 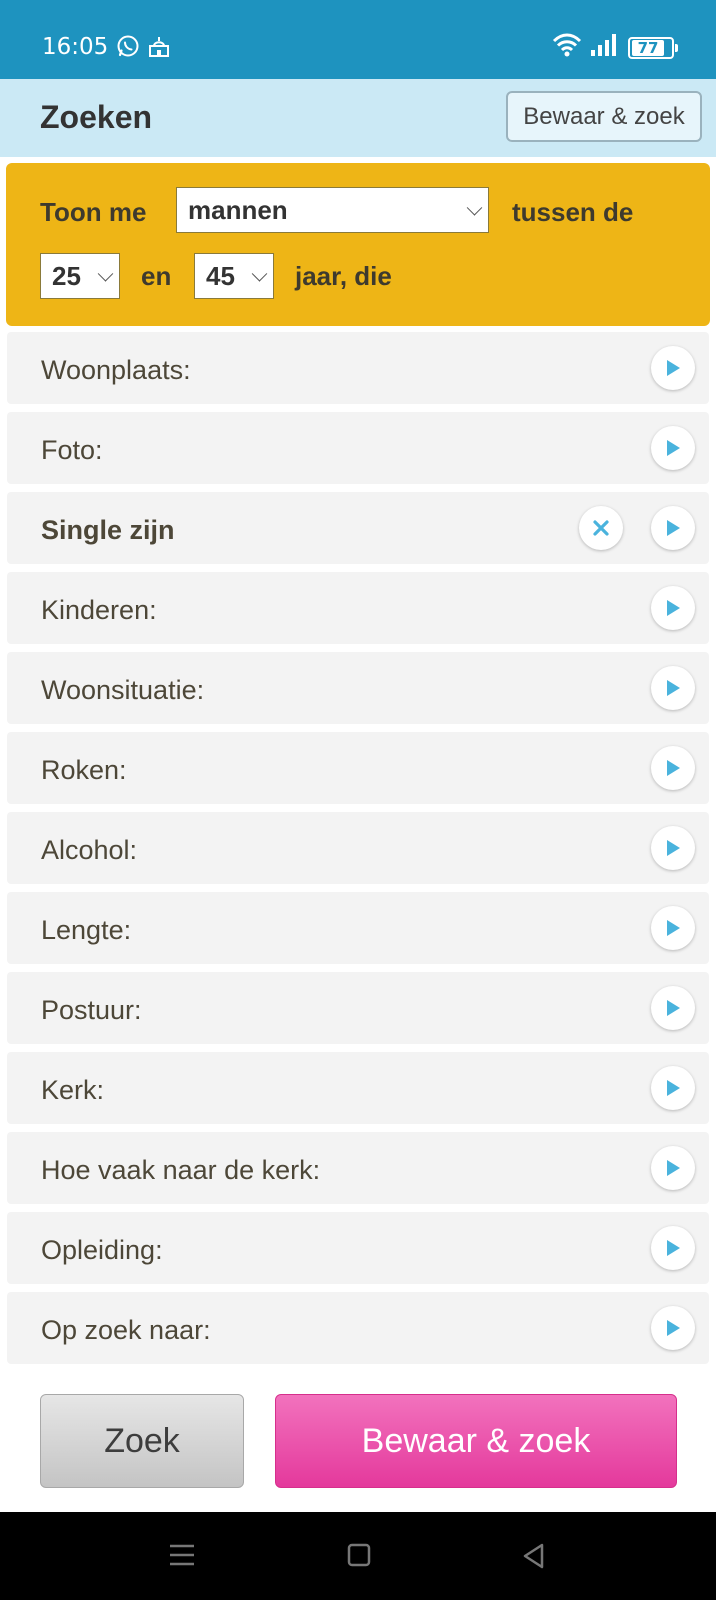 I want to click on gender-select-value: mannen, so click(x=238, y=209).